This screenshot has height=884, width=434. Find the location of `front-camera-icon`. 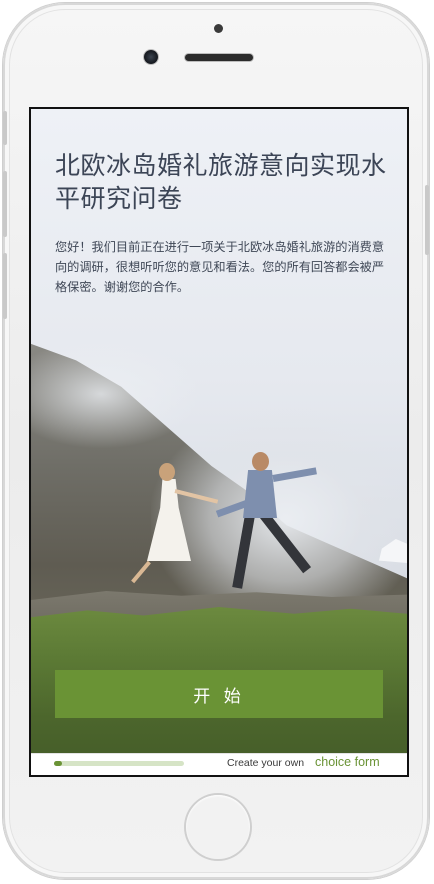

front-camera-icon is located at coordinates (151, 57).